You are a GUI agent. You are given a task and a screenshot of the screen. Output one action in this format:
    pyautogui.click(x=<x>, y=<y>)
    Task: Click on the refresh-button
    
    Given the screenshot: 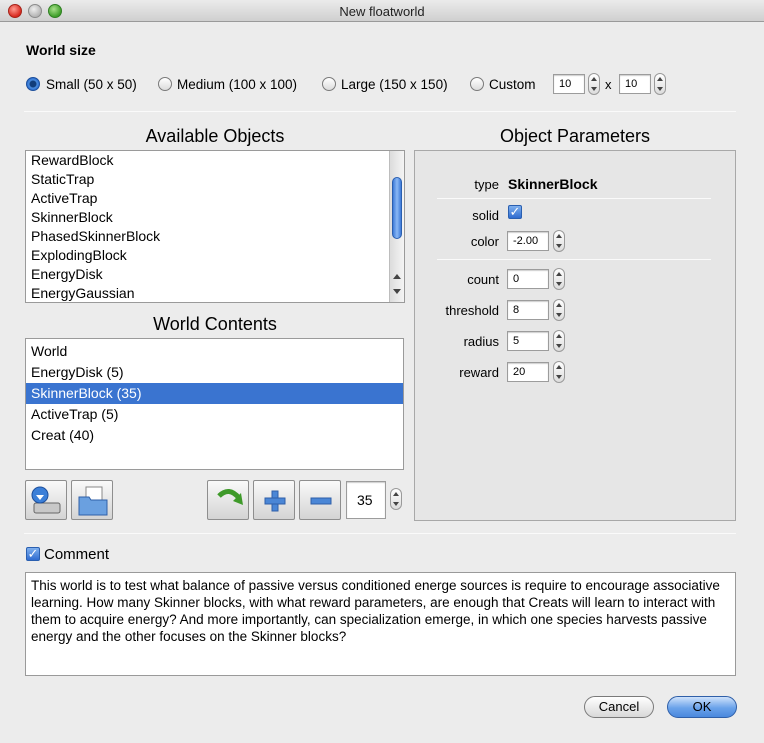 What is the action you would take?
    pyautogui.click(x=228, y=500)
    